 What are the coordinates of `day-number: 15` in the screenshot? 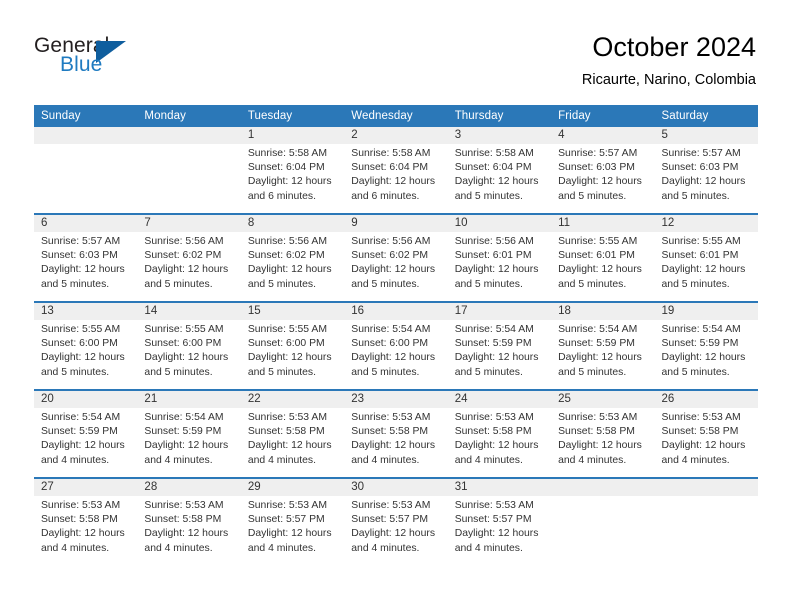 It's located at (292, 310).